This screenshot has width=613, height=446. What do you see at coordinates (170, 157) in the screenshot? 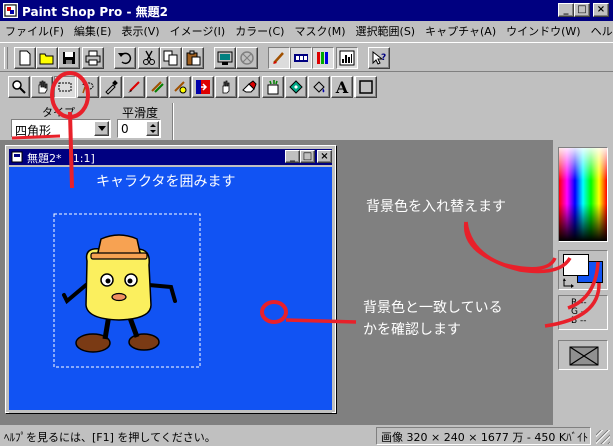
I see `document-title-bar: 無題2* [1:1] _ □ ×` at bounding box center [170, 157].